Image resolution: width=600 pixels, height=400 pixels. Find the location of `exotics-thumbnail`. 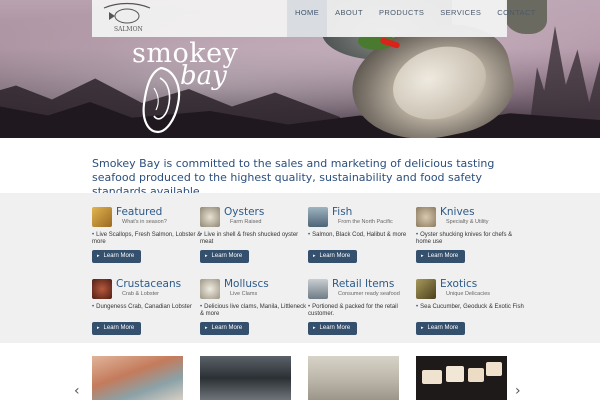

exotics-thumbnail is located at coordinates (426, 289).